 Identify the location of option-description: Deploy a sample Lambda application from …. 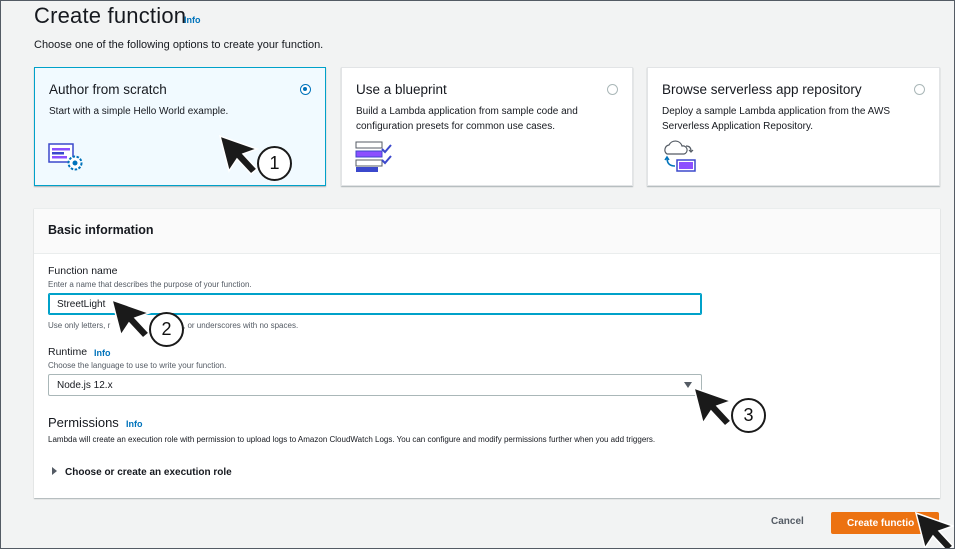
(776, 119).